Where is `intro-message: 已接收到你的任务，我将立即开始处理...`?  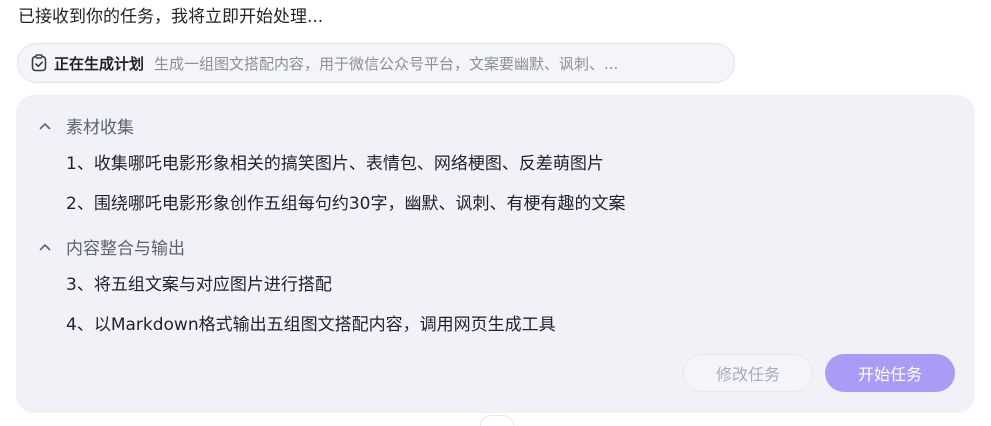 intro-message: 已接收到你的任务，我将立即开始处理... is located at coordinates (171, 17).